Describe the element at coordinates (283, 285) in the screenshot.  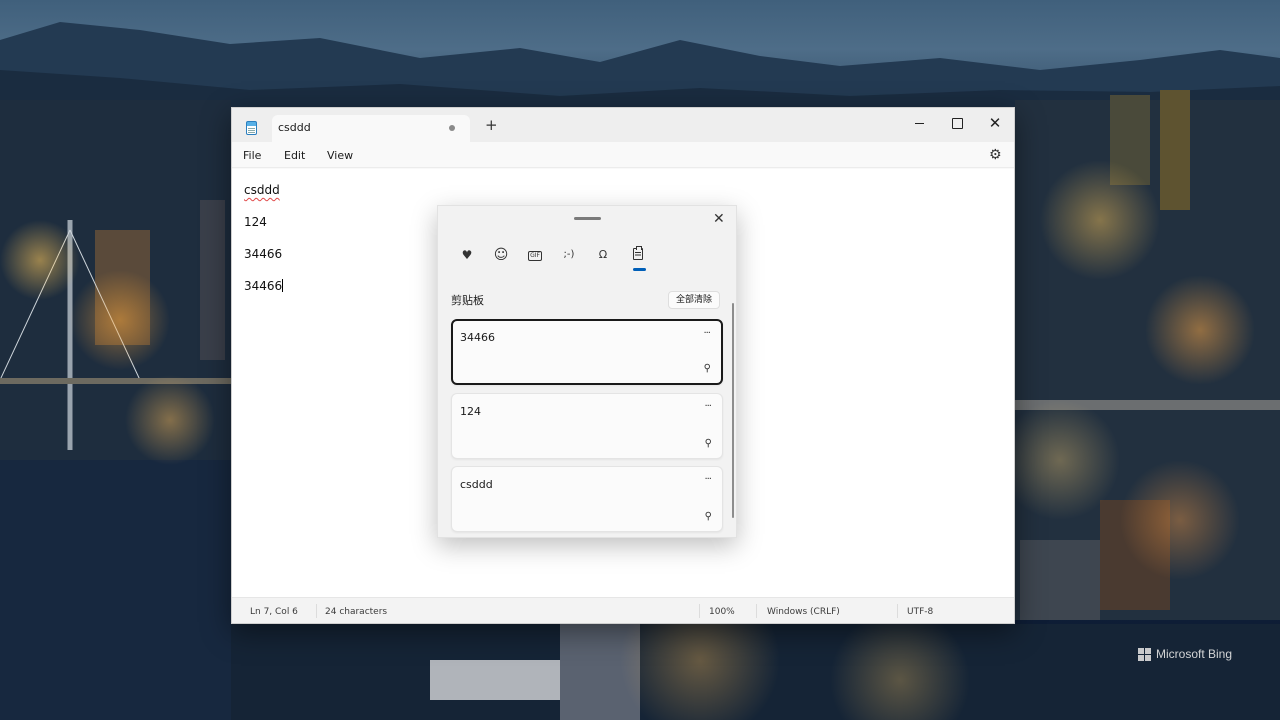
I see `text-caret` at that location.